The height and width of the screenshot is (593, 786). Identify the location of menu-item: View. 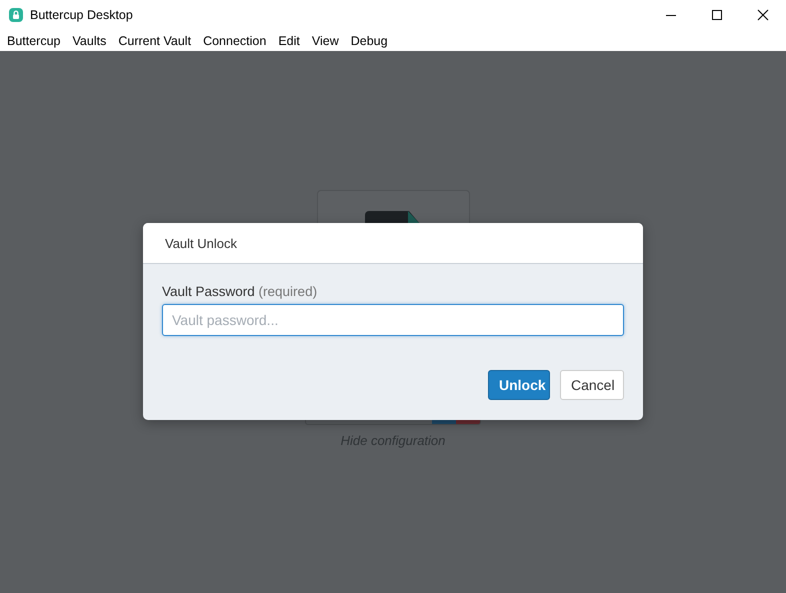
(325, 41).